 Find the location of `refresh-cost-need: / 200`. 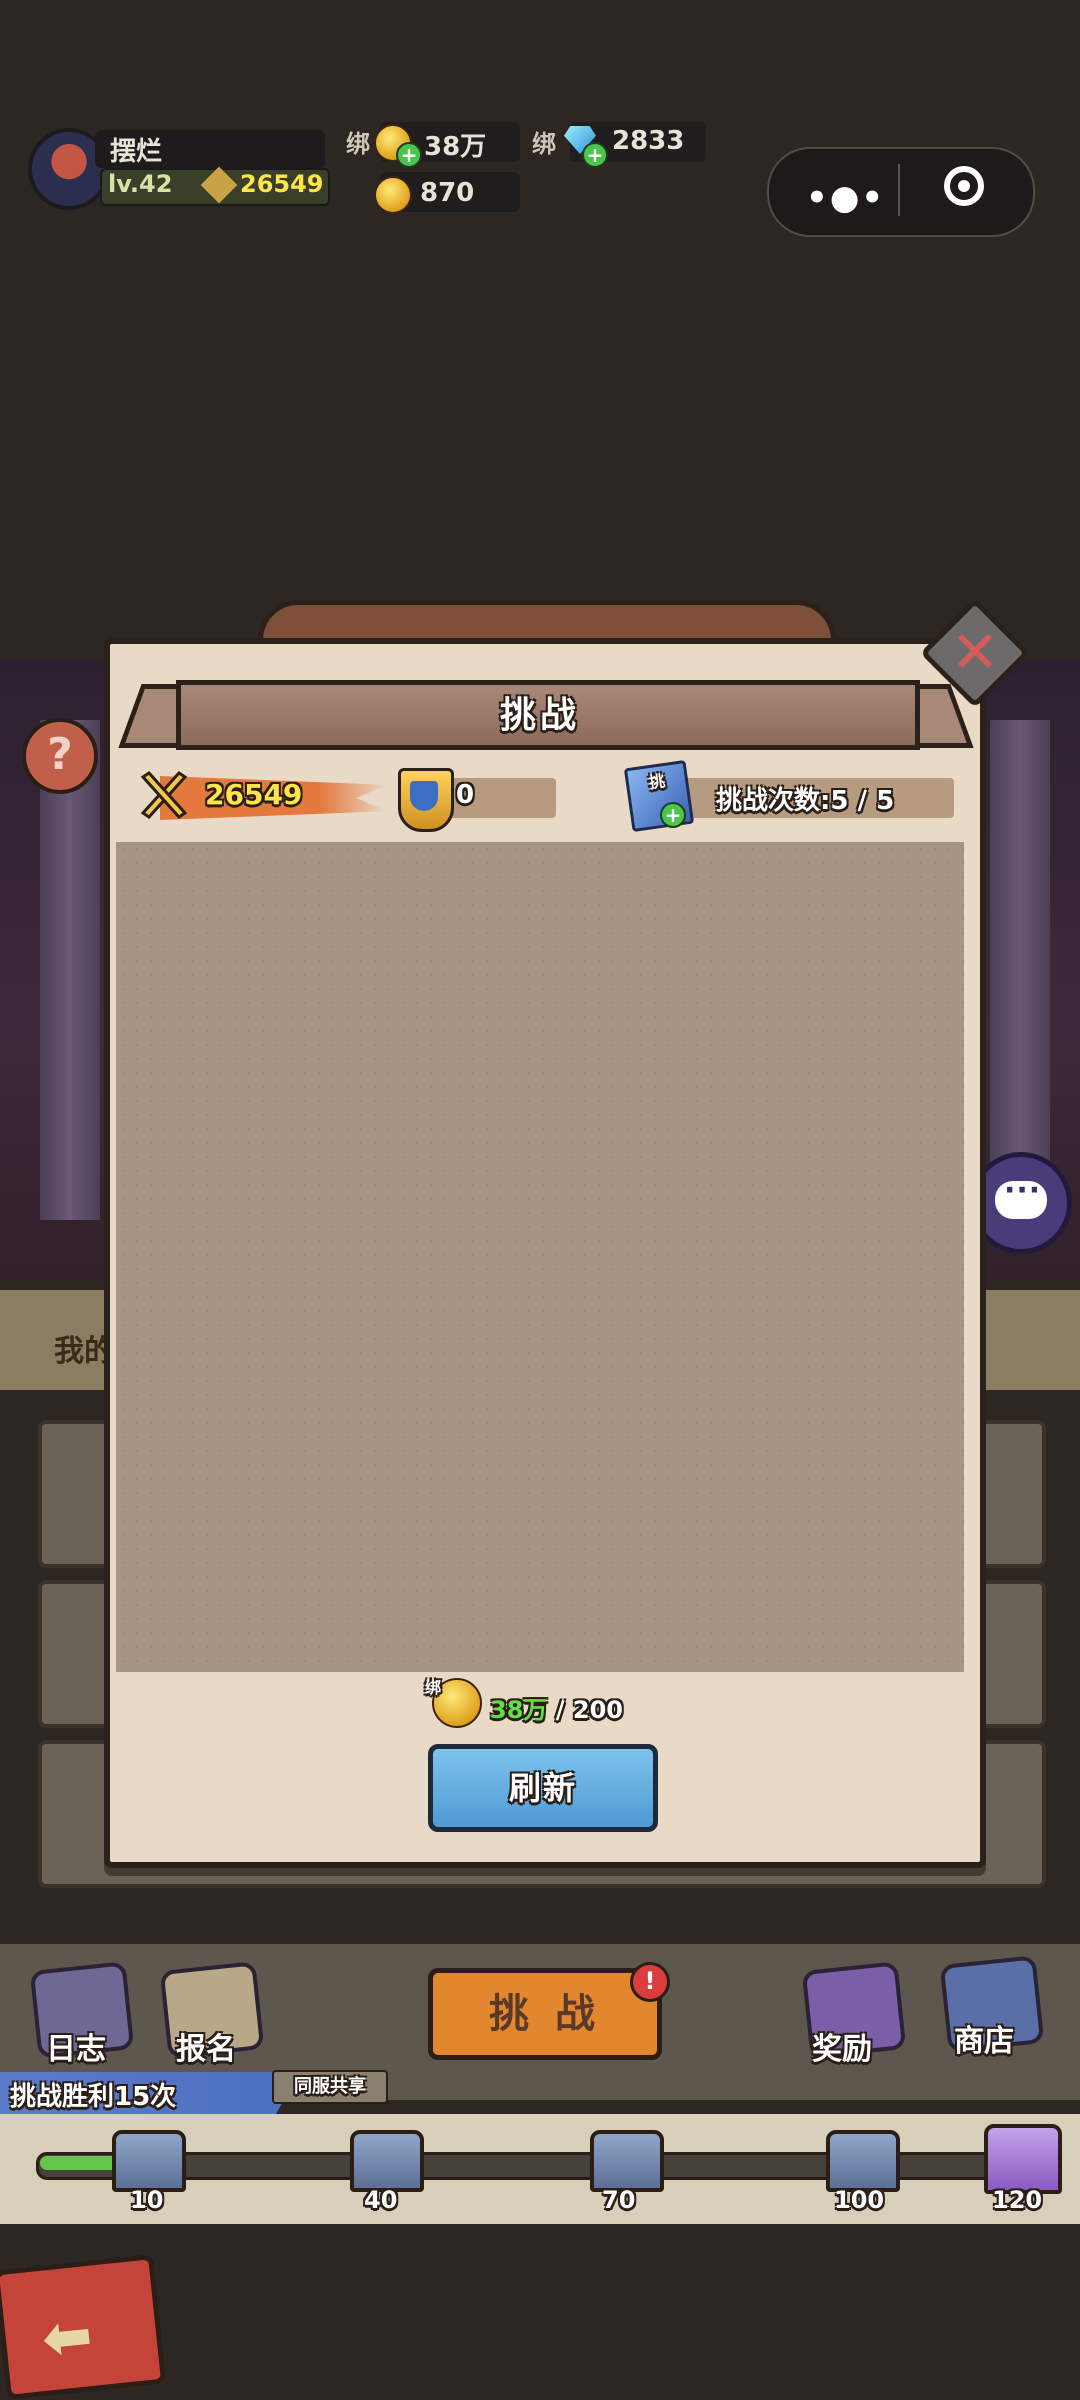

refresh-cost-need: / 200 is located at coordinates (585, 1710).